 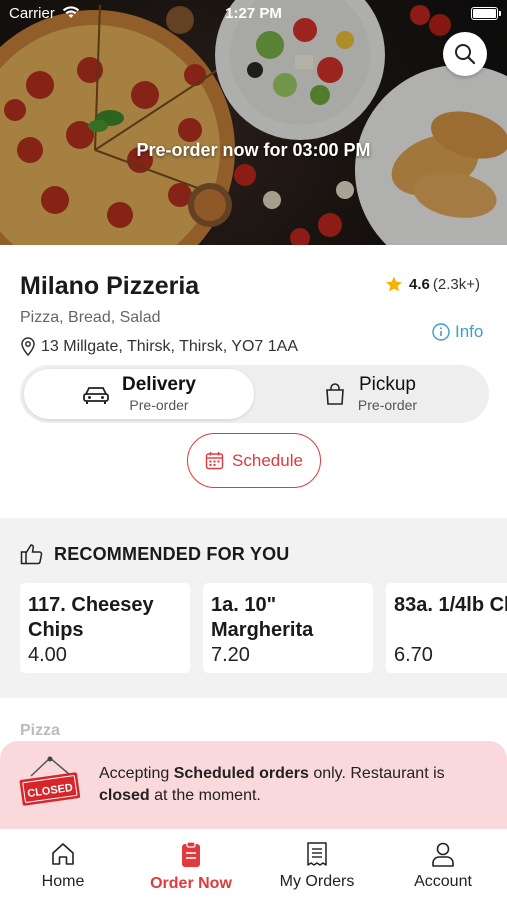 I want to click on info-link: Info, so click(x=457, y=332).